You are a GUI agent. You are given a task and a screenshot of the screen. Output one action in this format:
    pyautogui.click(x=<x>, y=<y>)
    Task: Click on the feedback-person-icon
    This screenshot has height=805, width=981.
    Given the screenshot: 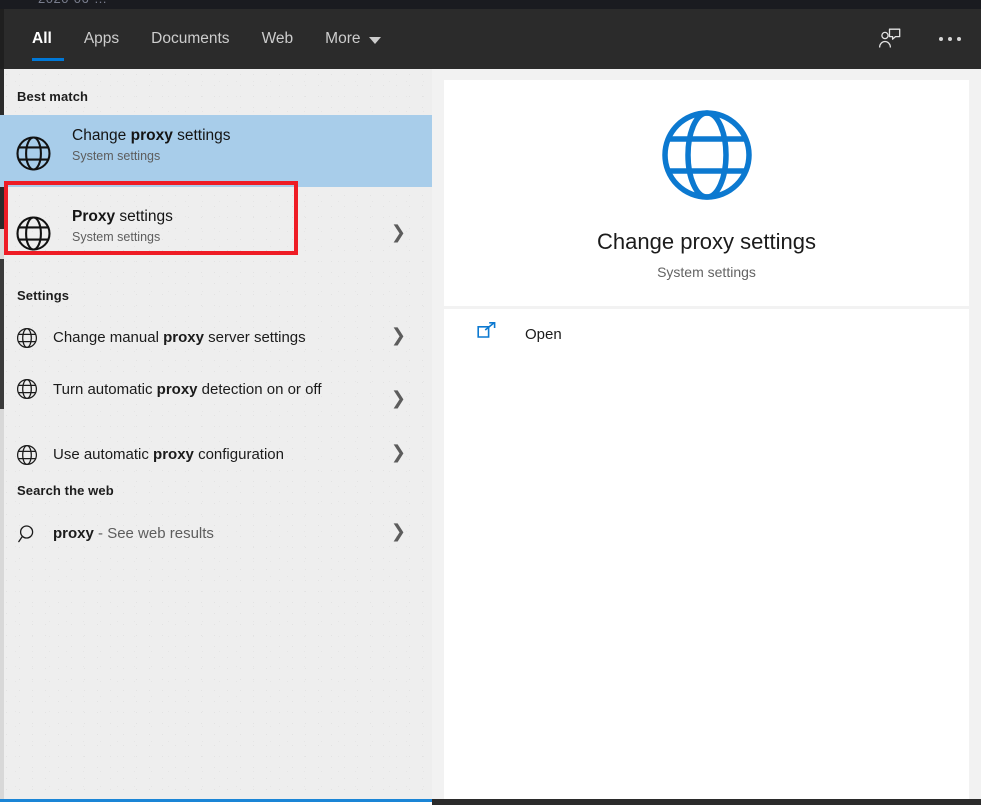 What is the action you would take?
    pyautogui.click(x=889, y=38)
    